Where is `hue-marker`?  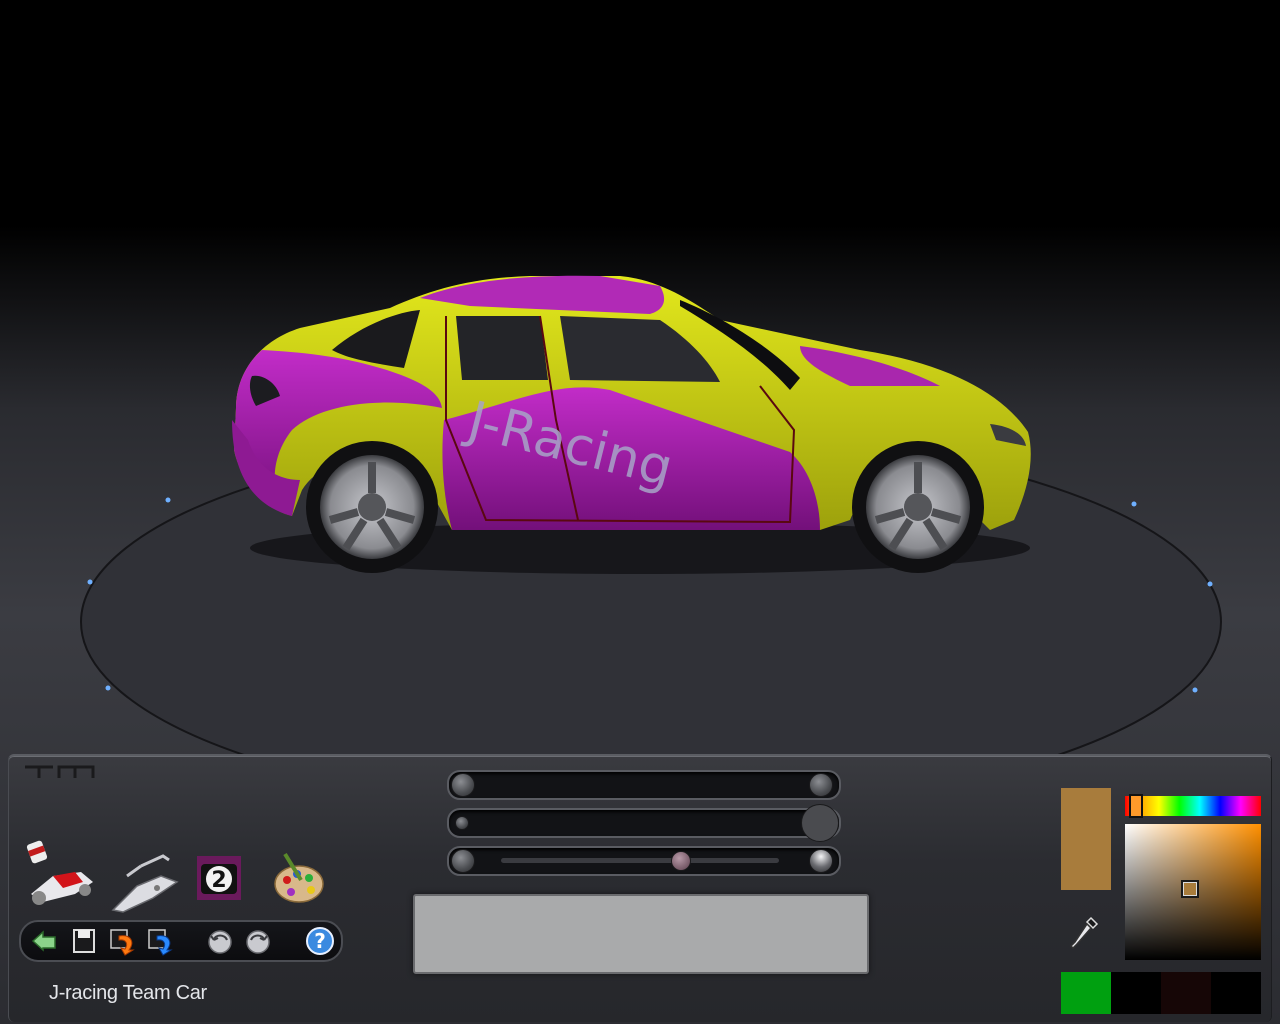
hue-marker is located at coordinates (1136, 806).